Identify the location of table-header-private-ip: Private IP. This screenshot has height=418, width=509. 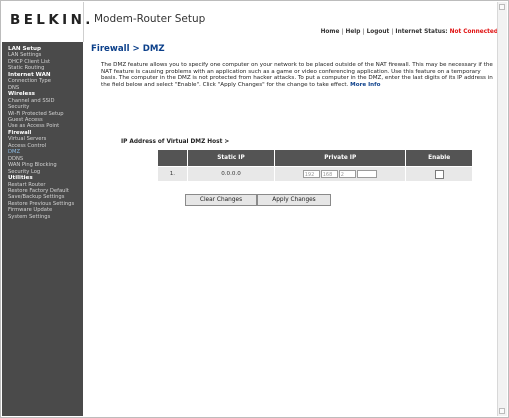
(340, 158).